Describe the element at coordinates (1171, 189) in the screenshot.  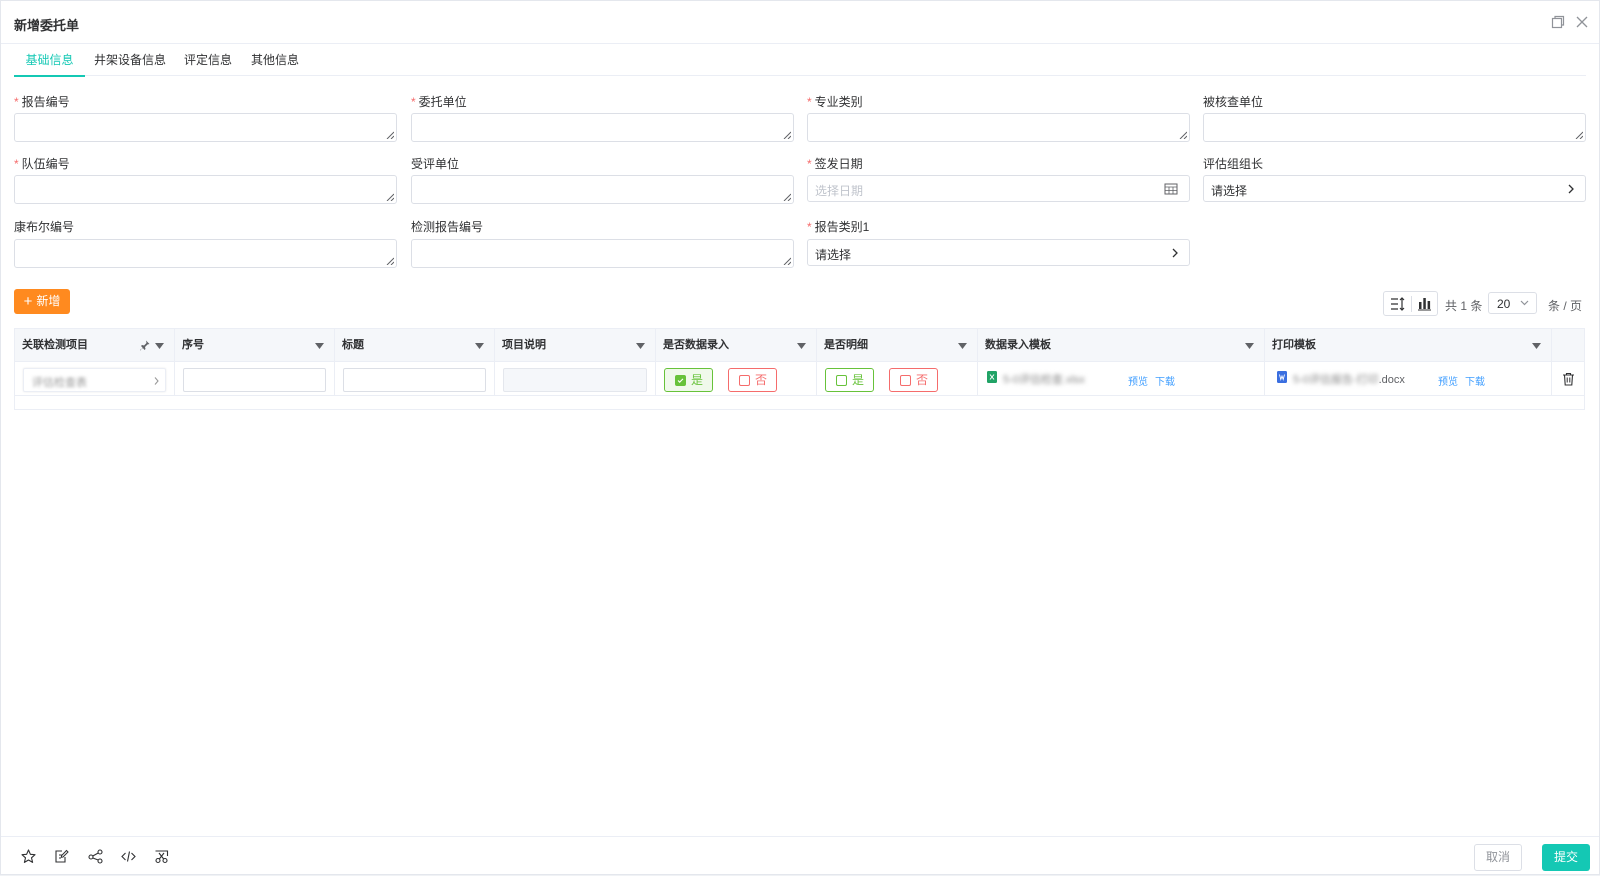
I see `calendar-icon` at that location.